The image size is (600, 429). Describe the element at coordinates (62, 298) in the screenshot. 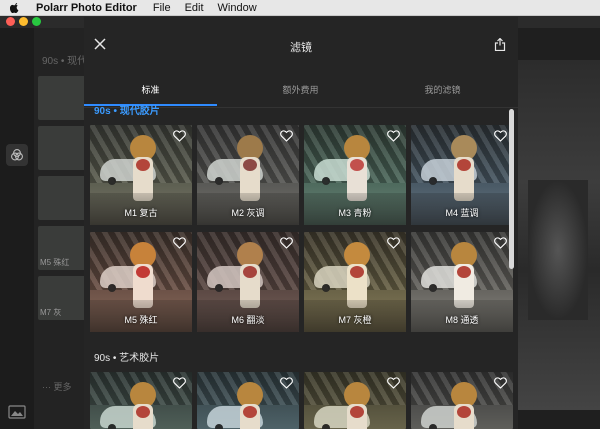

I see `background-thumb: M7 灰` at that location.